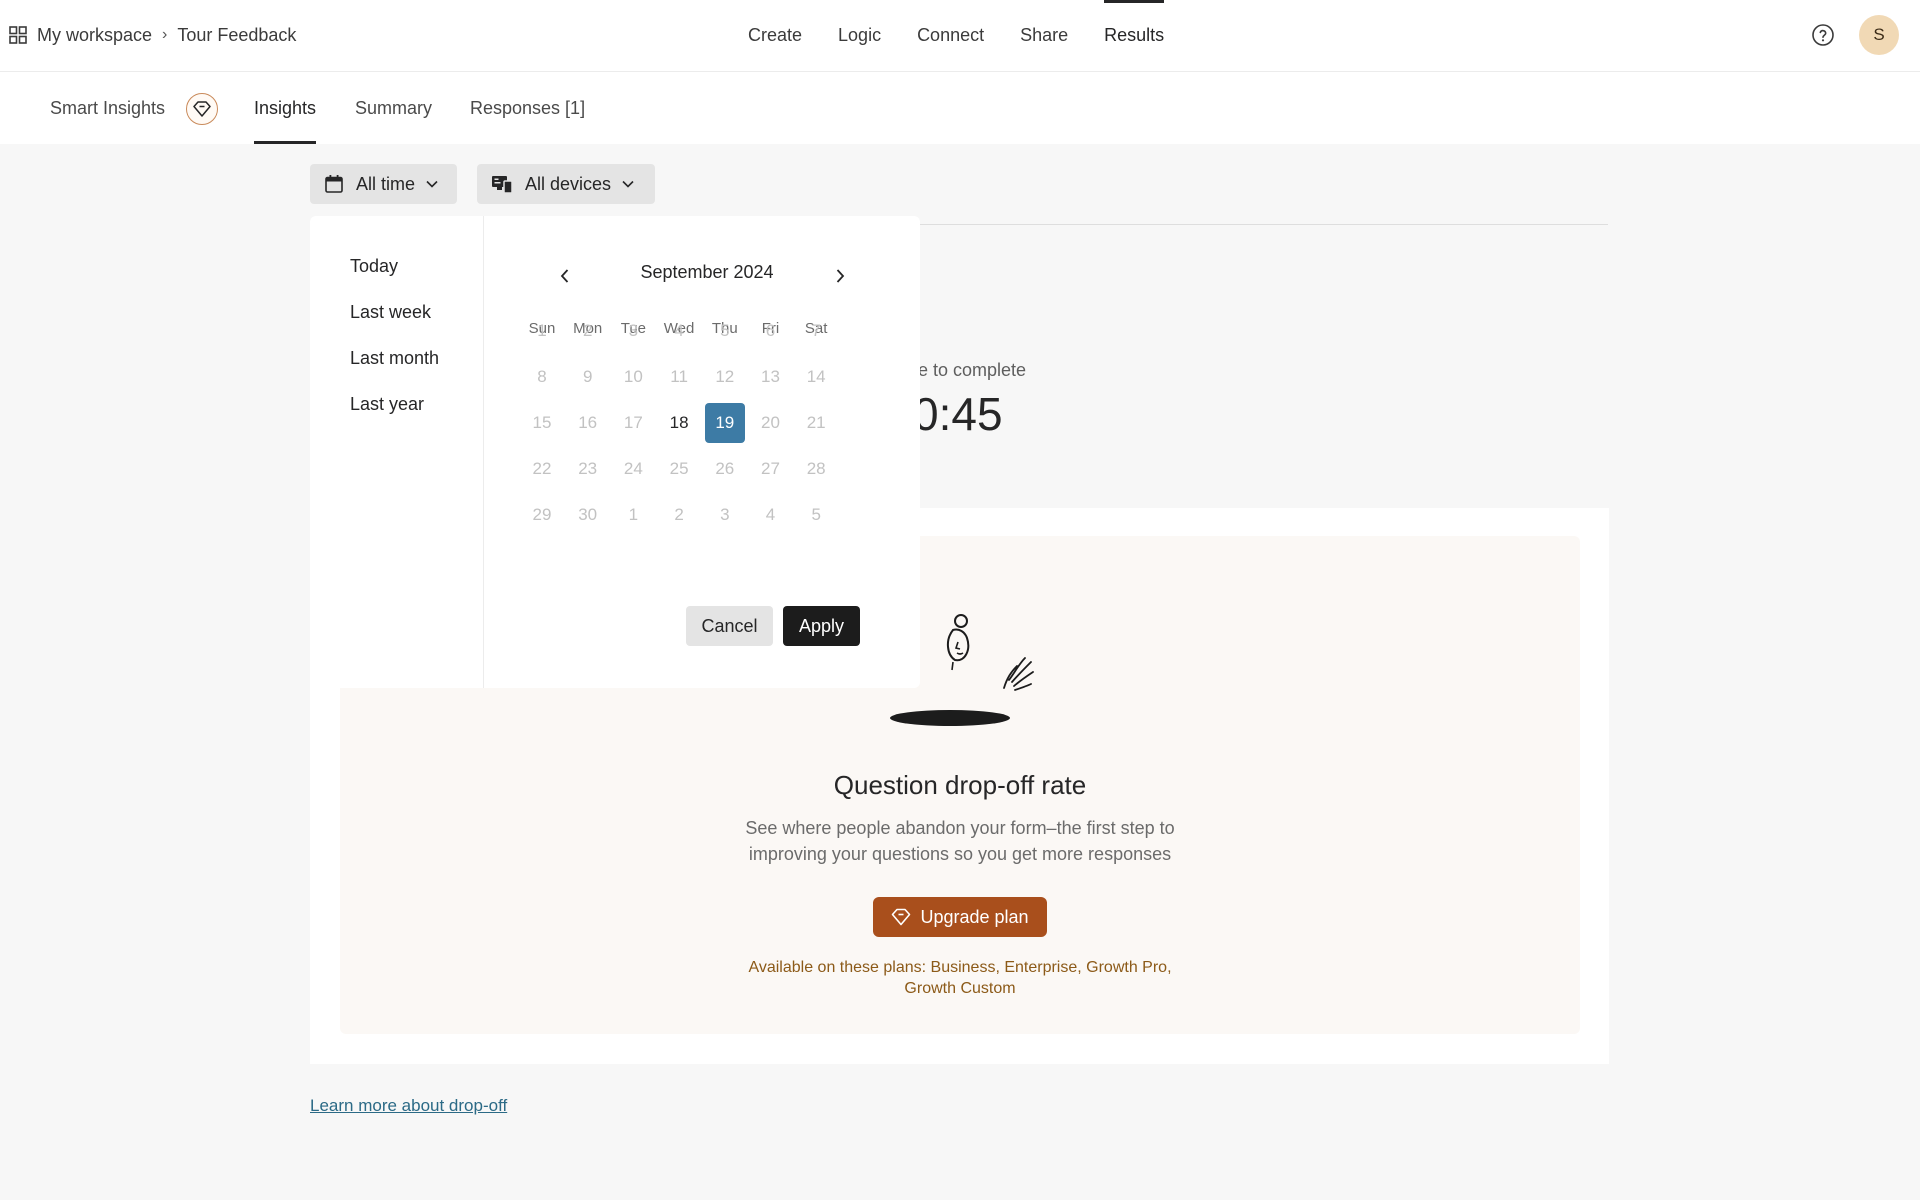  Describe the element at coordinates (542, 514) in the screenshot. I see `calendar-day: 29` at that location.